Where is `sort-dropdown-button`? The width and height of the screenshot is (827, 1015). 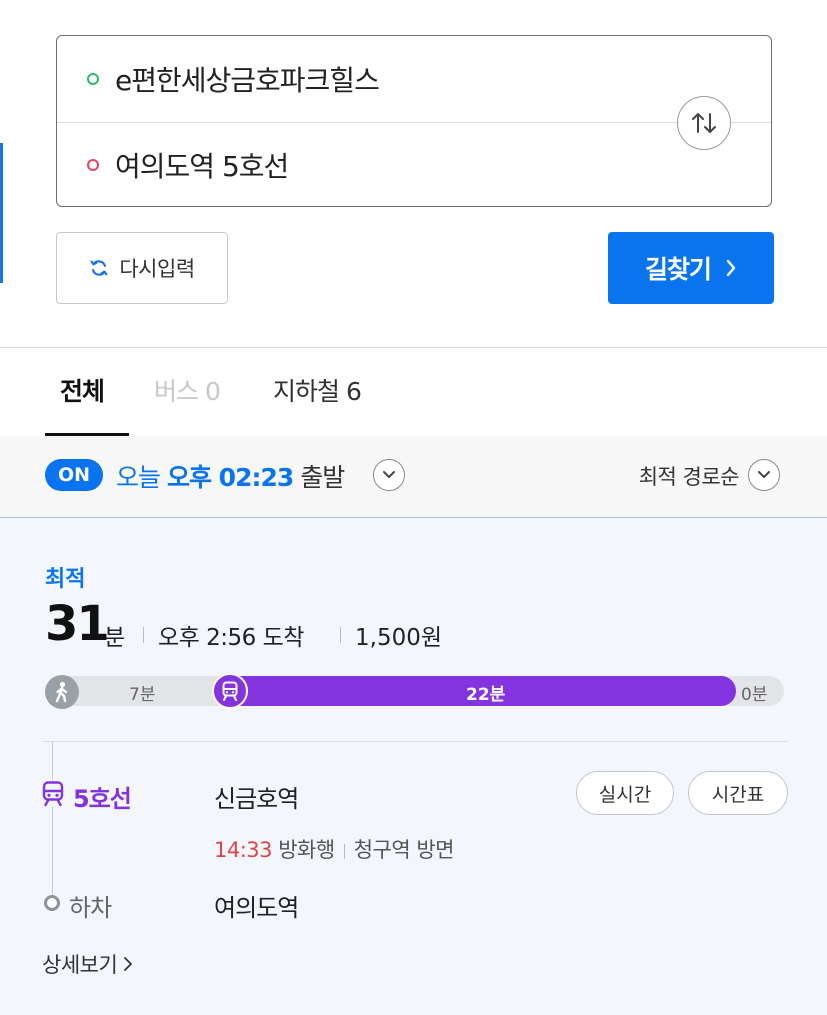 sort-dropdown-button is located at coordinates (764, 475).